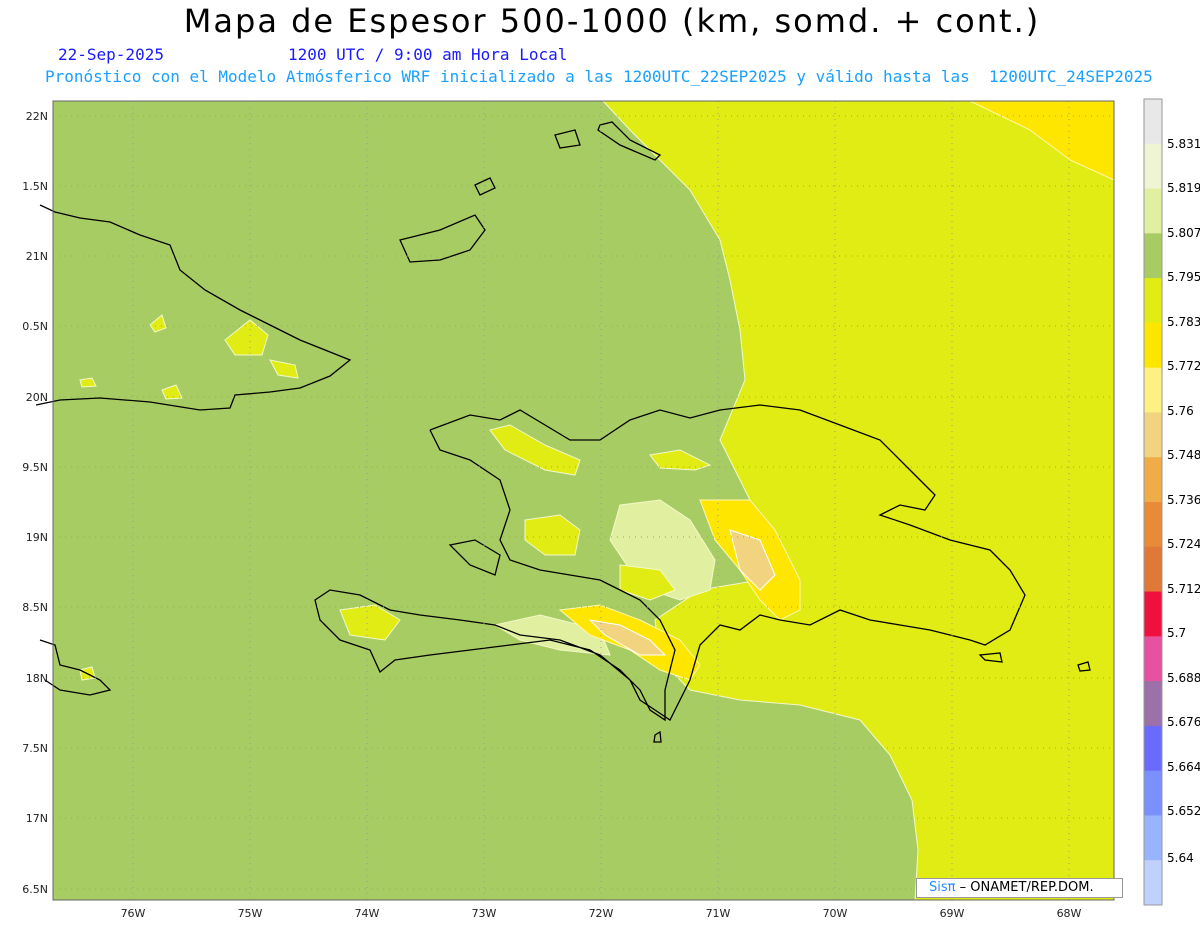  Describe the element at coordinates (1183, 544) in the screenshot. I see `legend-label: 5.724` at that location.